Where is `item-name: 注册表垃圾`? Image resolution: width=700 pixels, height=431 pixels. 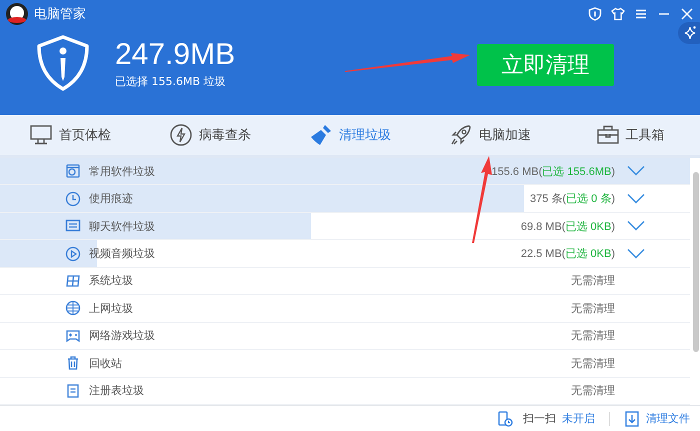
item-name: 注册表垃圾 is located at coordinates (116, 390).